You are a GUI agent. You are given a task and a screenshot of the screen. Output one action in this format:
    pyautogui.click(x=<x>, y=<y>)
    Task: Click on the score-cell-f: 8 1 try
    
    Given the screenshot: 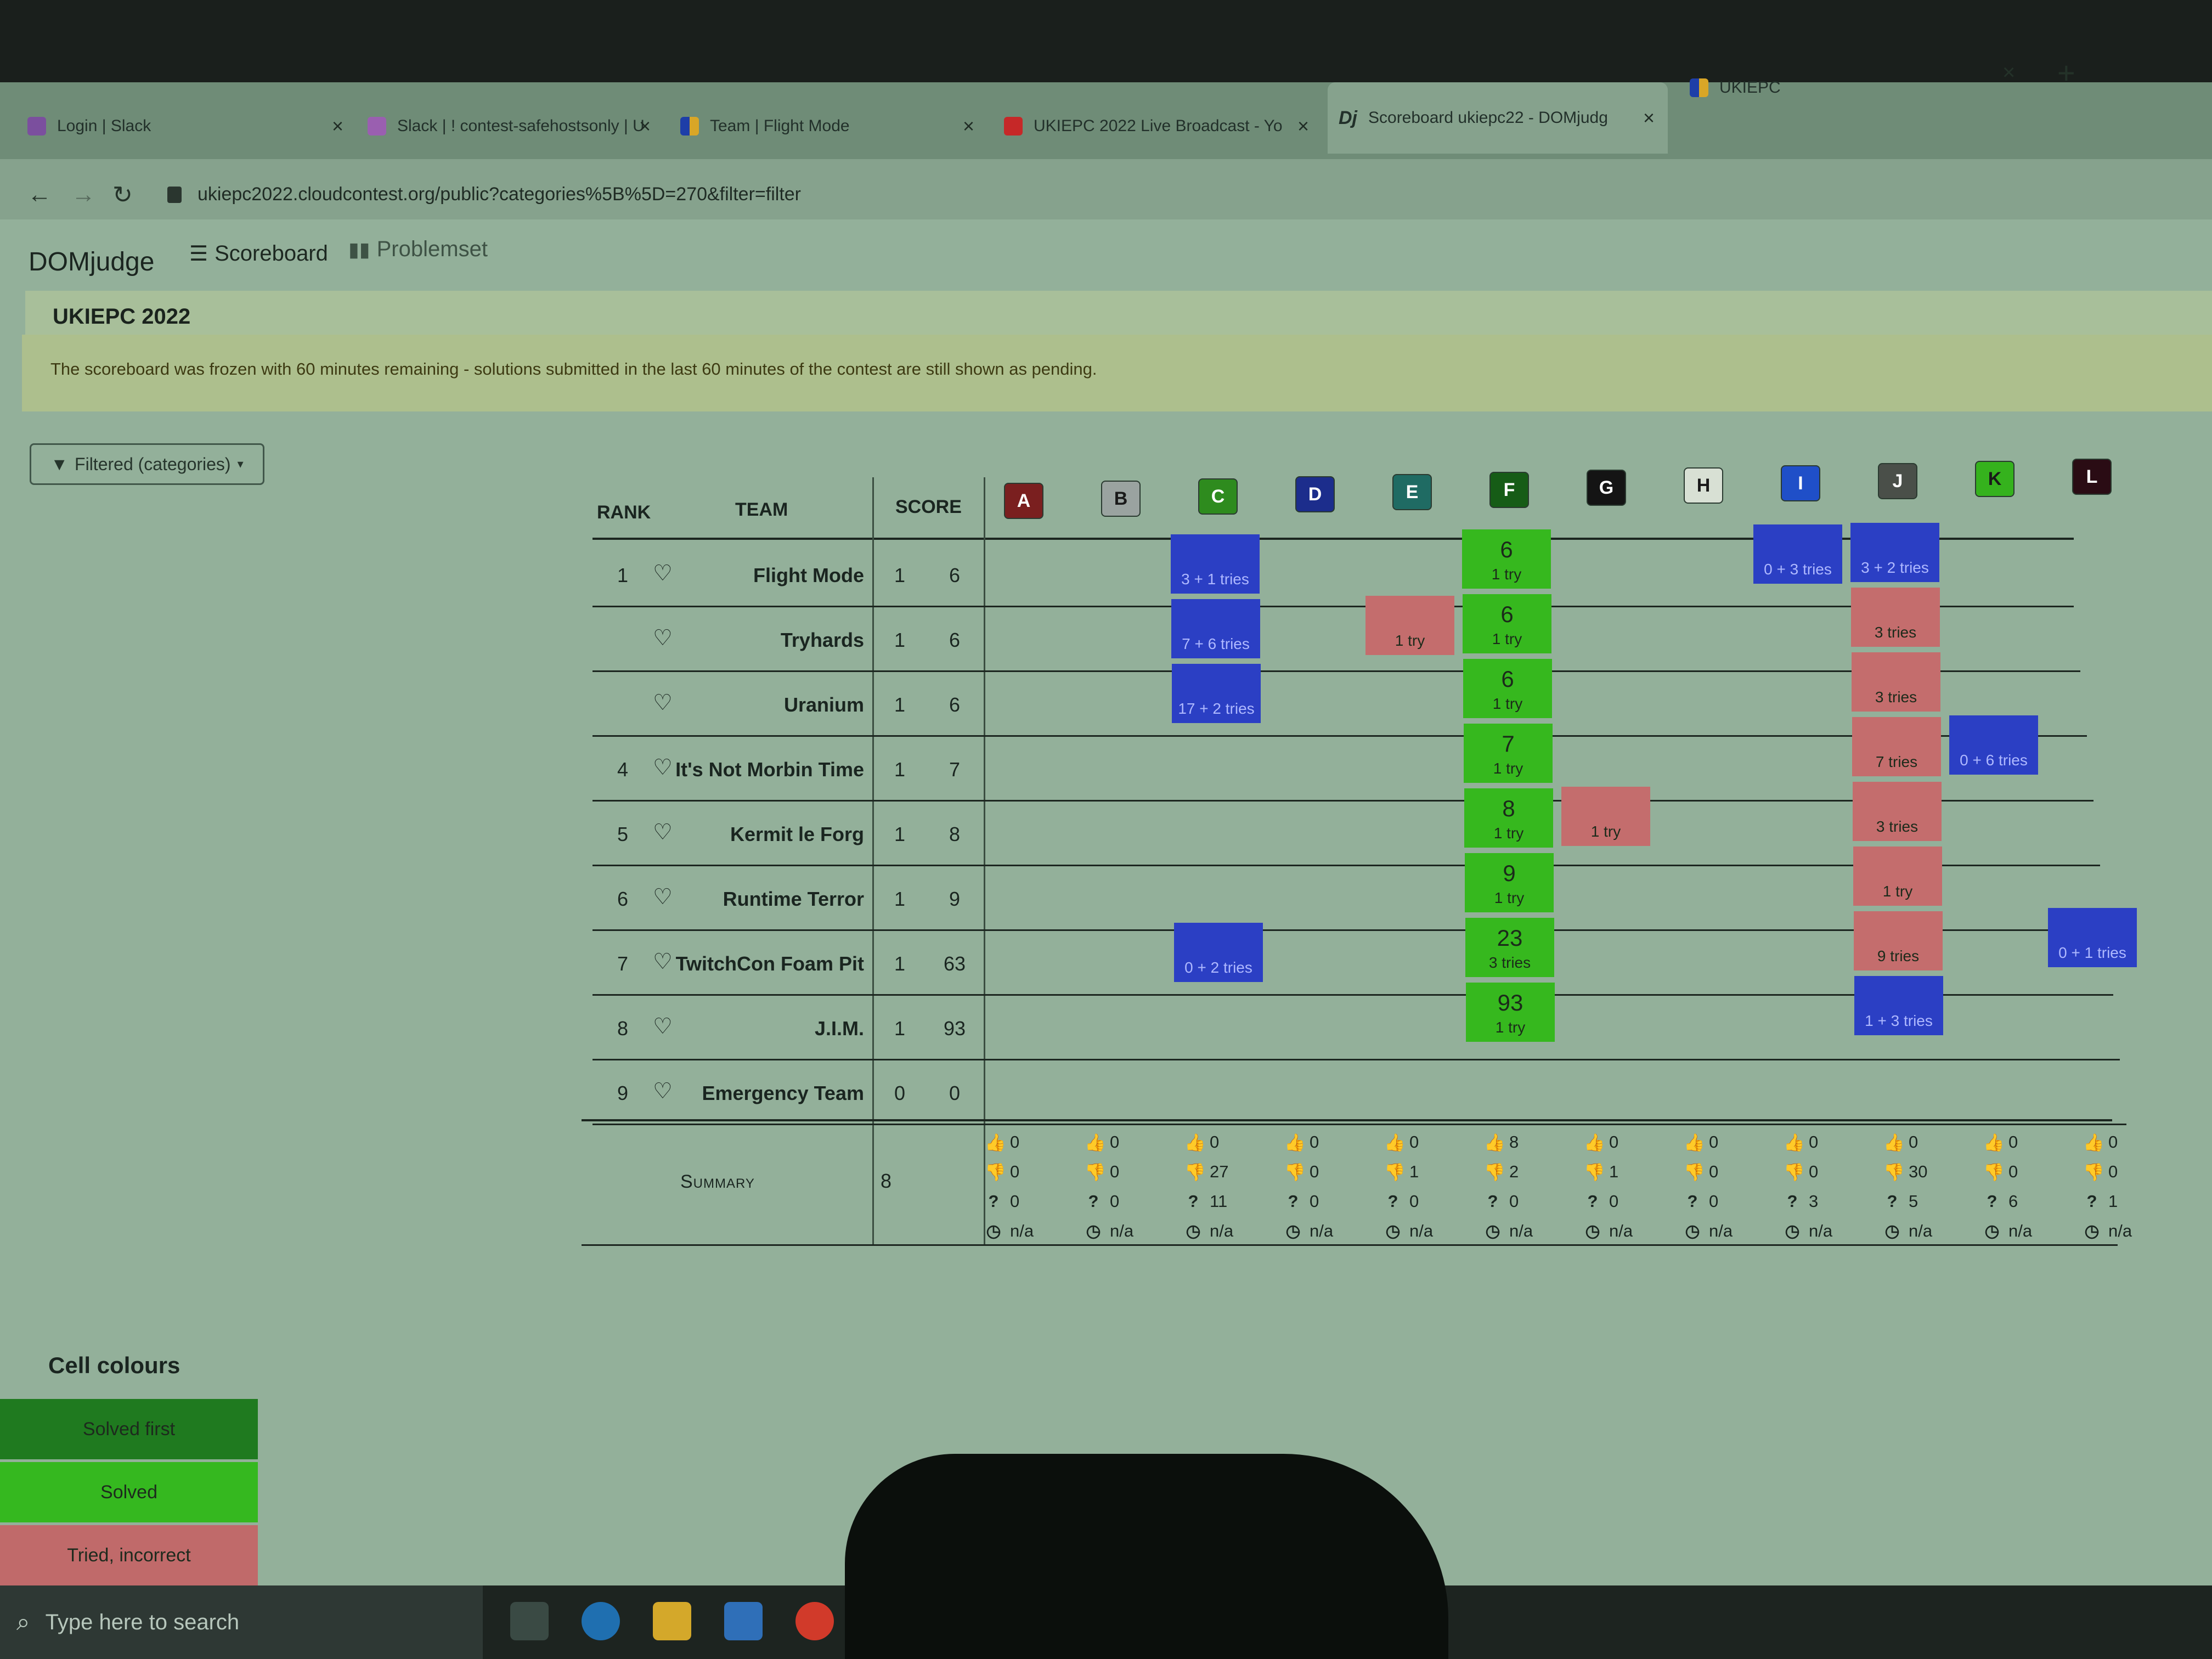 What is the action you would take?
    pyautogui.click(x=1508, y=818)
    